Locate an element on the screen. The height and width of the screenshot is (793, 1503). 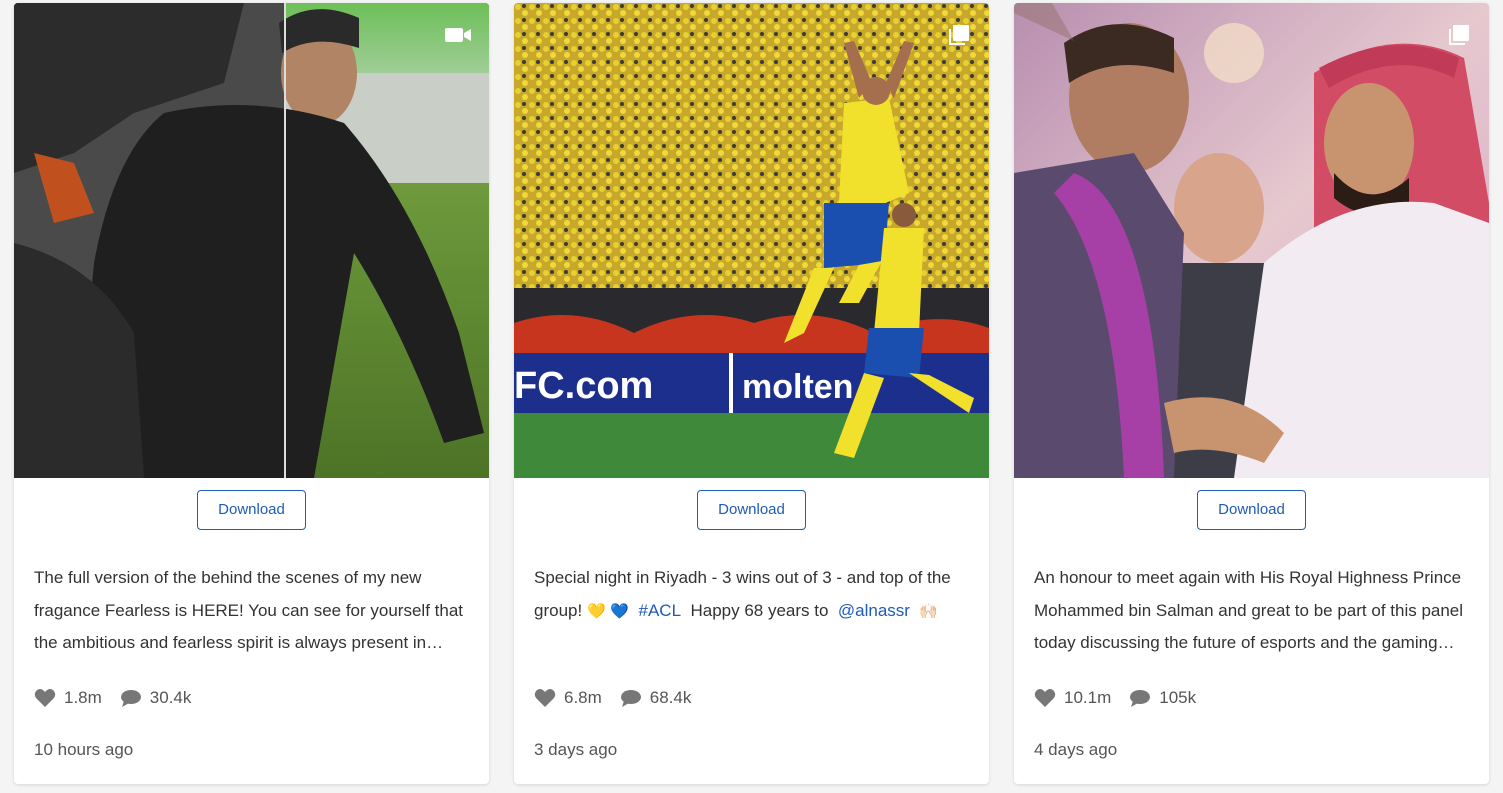
post-time: 4 days ago is located at coordinates (1076, 749).